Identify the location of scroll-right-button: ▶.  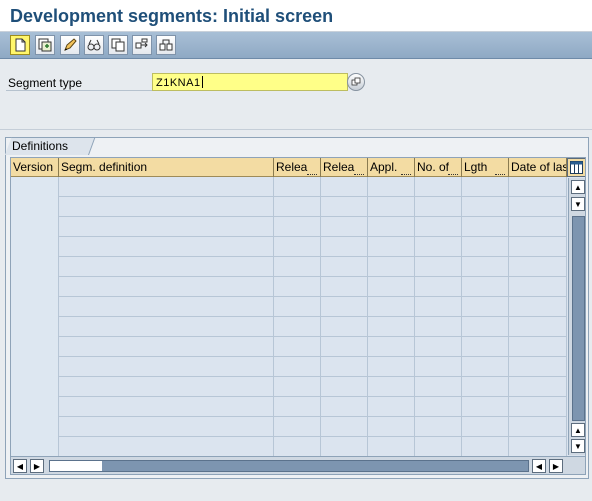
(556, 466).